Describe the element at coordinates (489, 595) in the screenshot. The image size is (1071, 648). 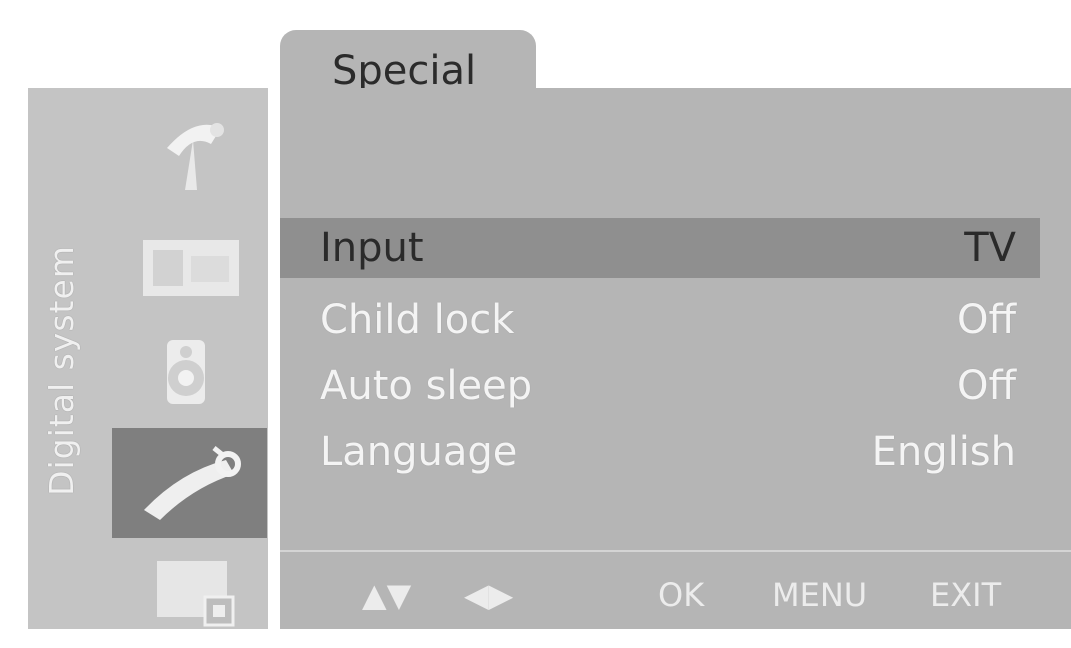
I see `nav-leftright-hint: ◀▶` at that location.